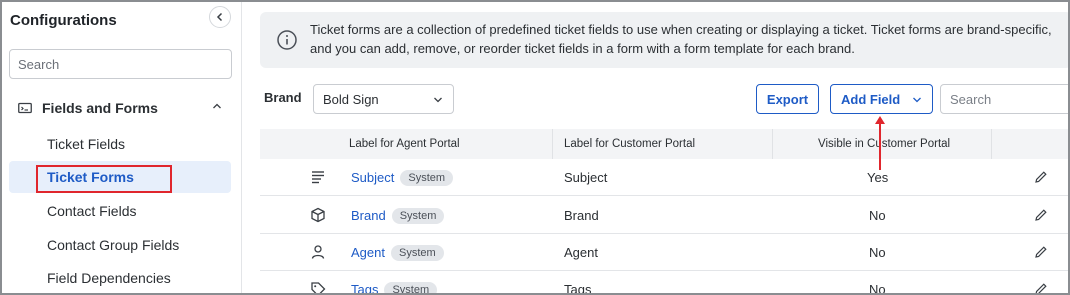 Image resolution: width=1070 pixels, height=295 pixels. I want to click on table-row: Agent System Agent No, so click(664, 252).